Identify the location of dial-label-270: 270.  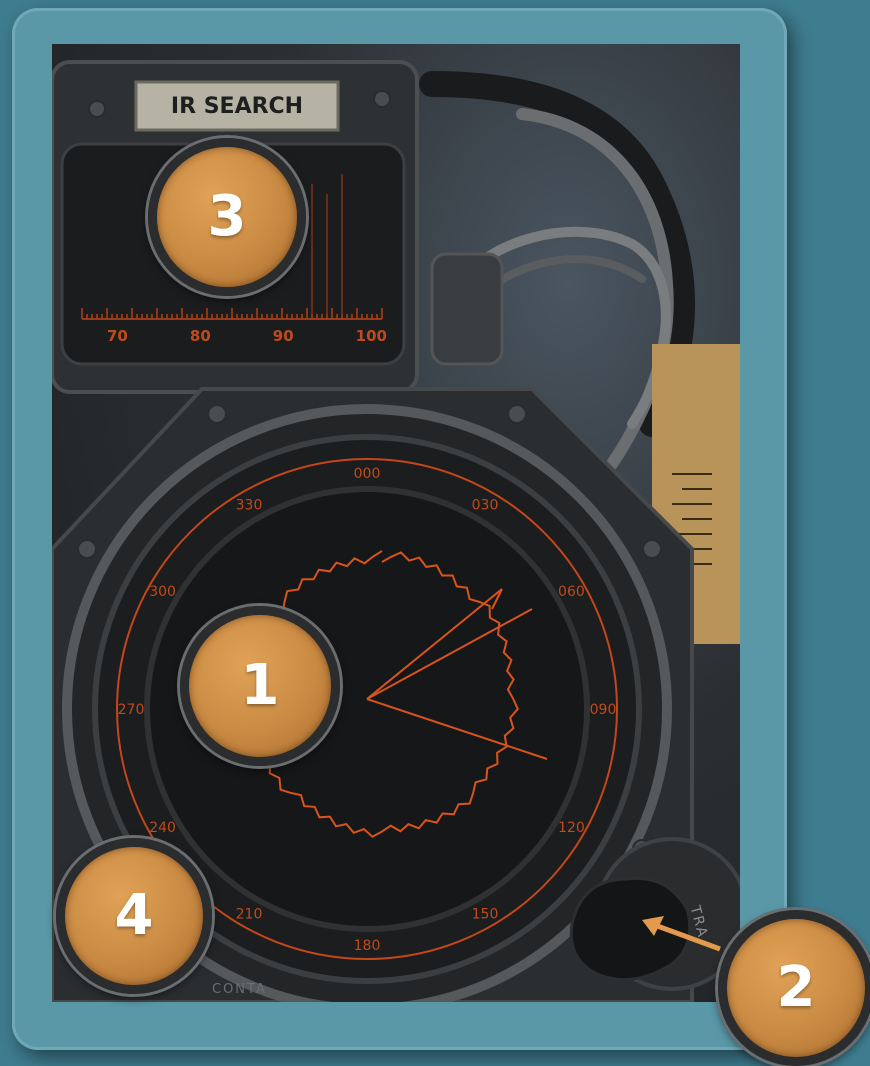
(131, 710).